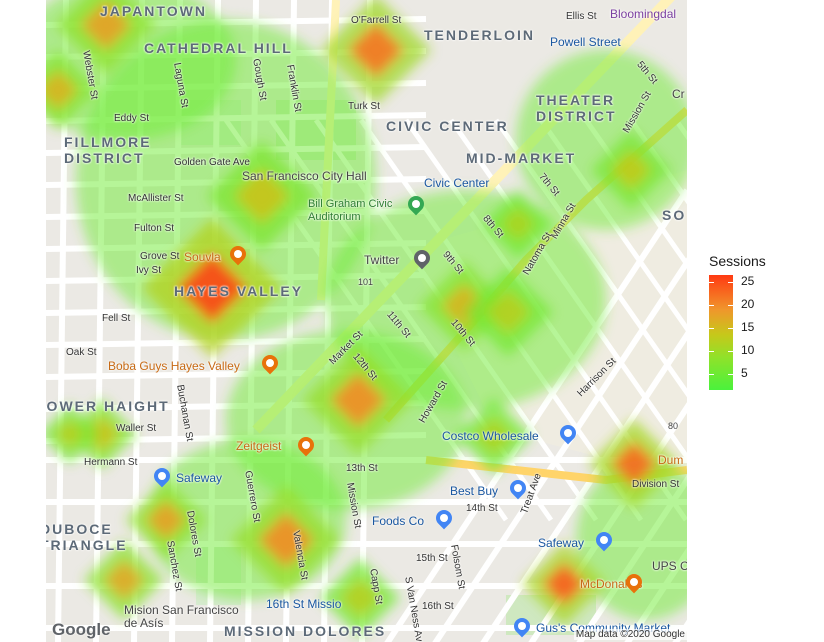  I want to click on poi-best-buy: Best Buy, so click(474, 491).